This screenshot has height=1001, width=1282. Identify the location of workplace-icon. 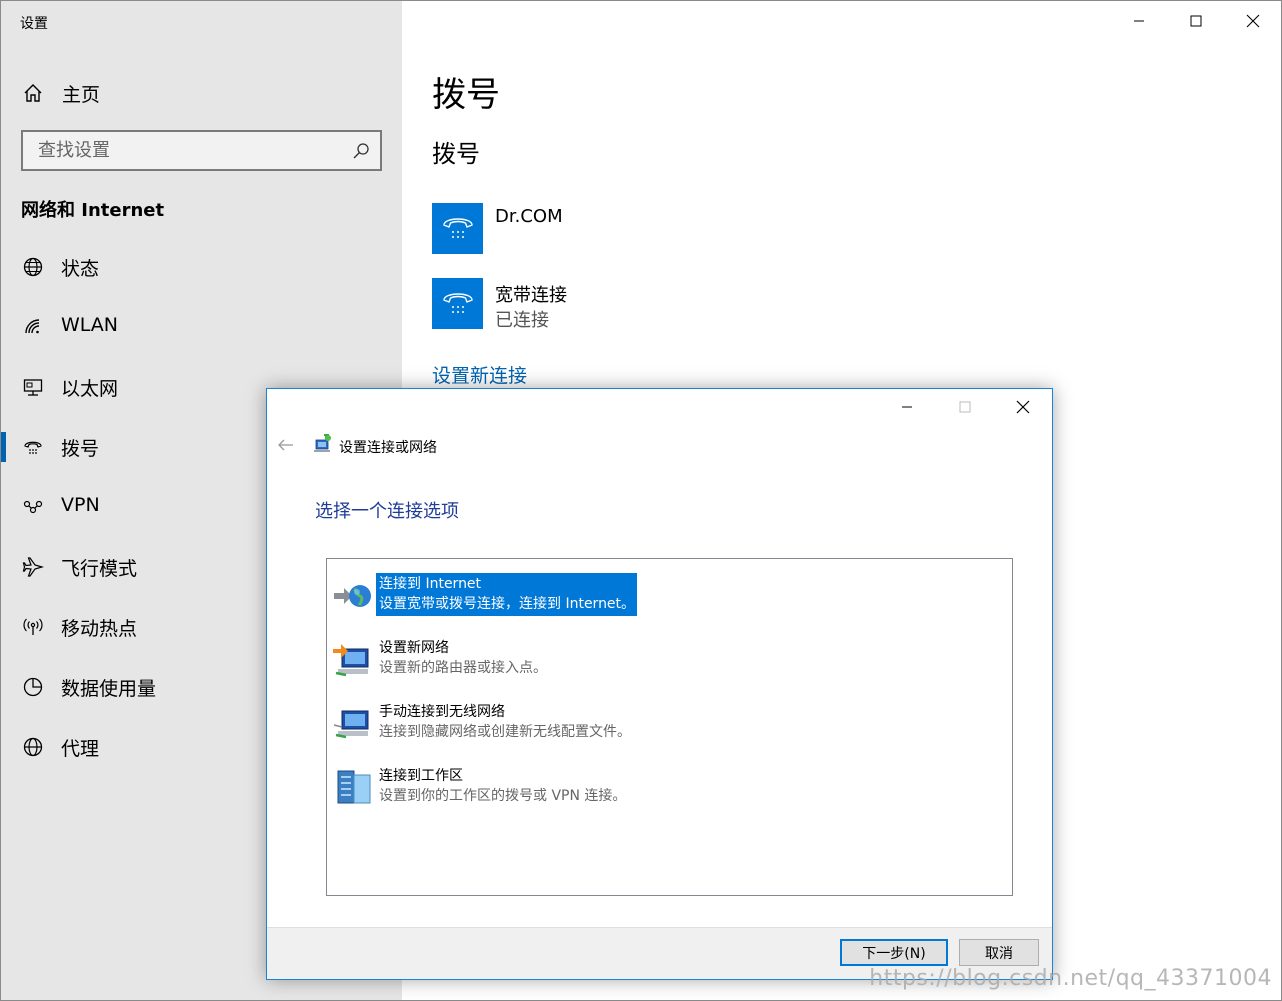
(353, 788).